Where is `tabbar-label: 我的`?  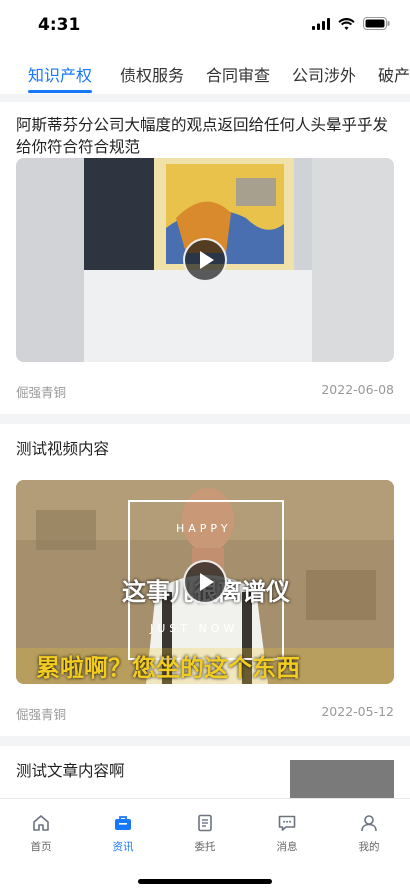
tabbar-label: 我的 is located at coordinates (369, 847).